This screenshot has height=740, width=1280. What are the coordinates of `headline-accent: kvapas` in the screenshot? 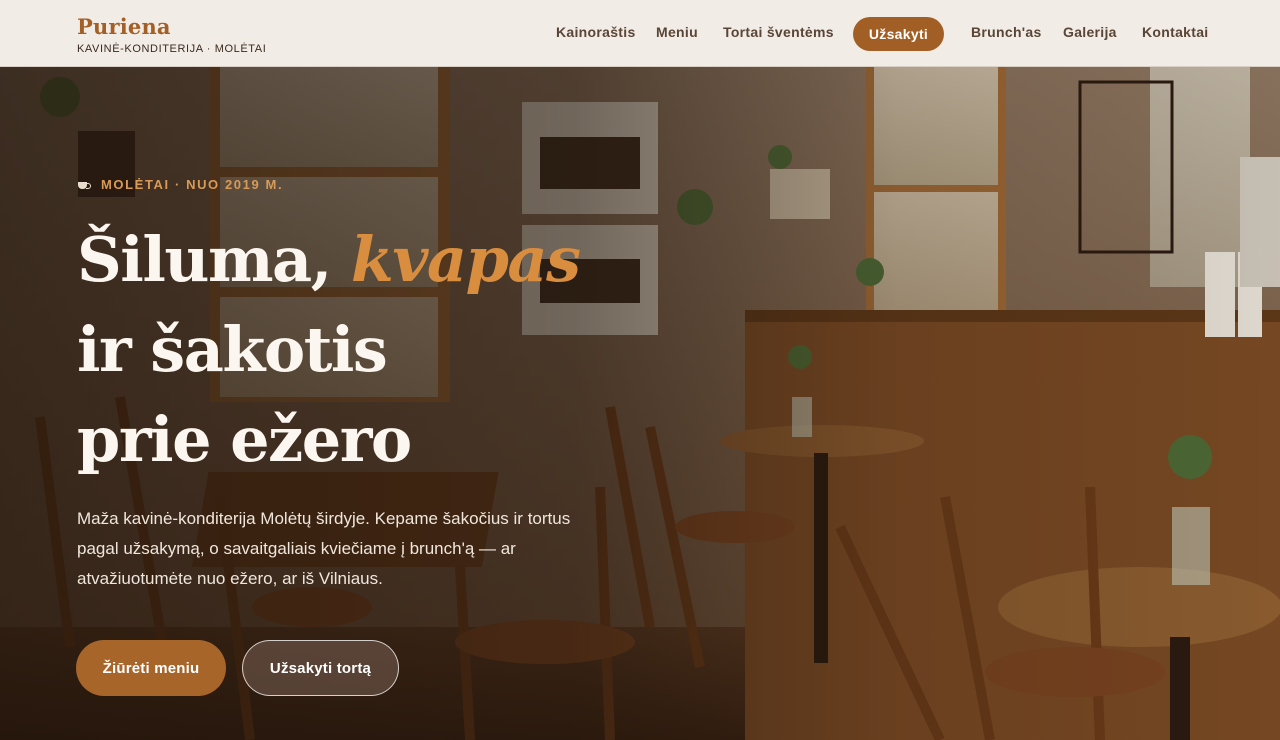 It's located at (465, 259).